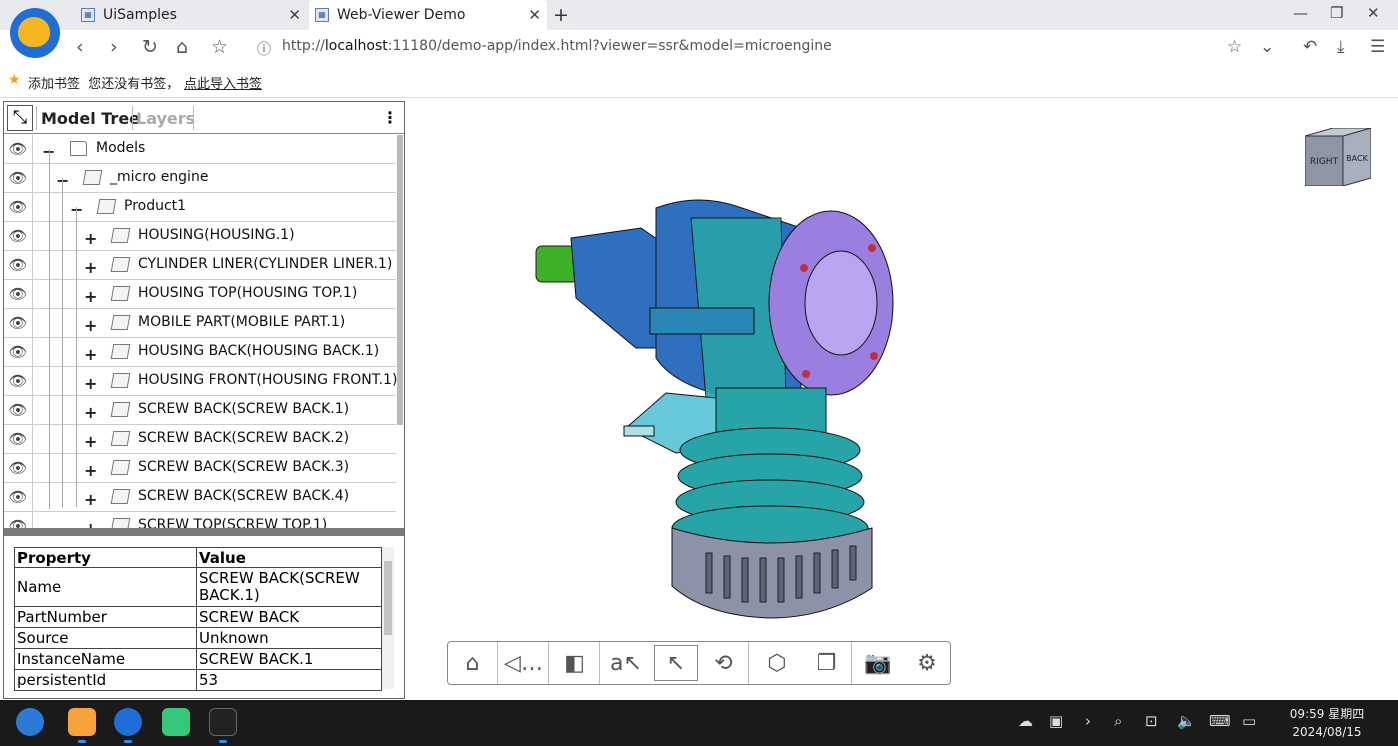 This screenshot has height=746, width=1398. Describe the element at coordinates (676, 663) in the screenshot. I see `select-button: ↖` at that location.